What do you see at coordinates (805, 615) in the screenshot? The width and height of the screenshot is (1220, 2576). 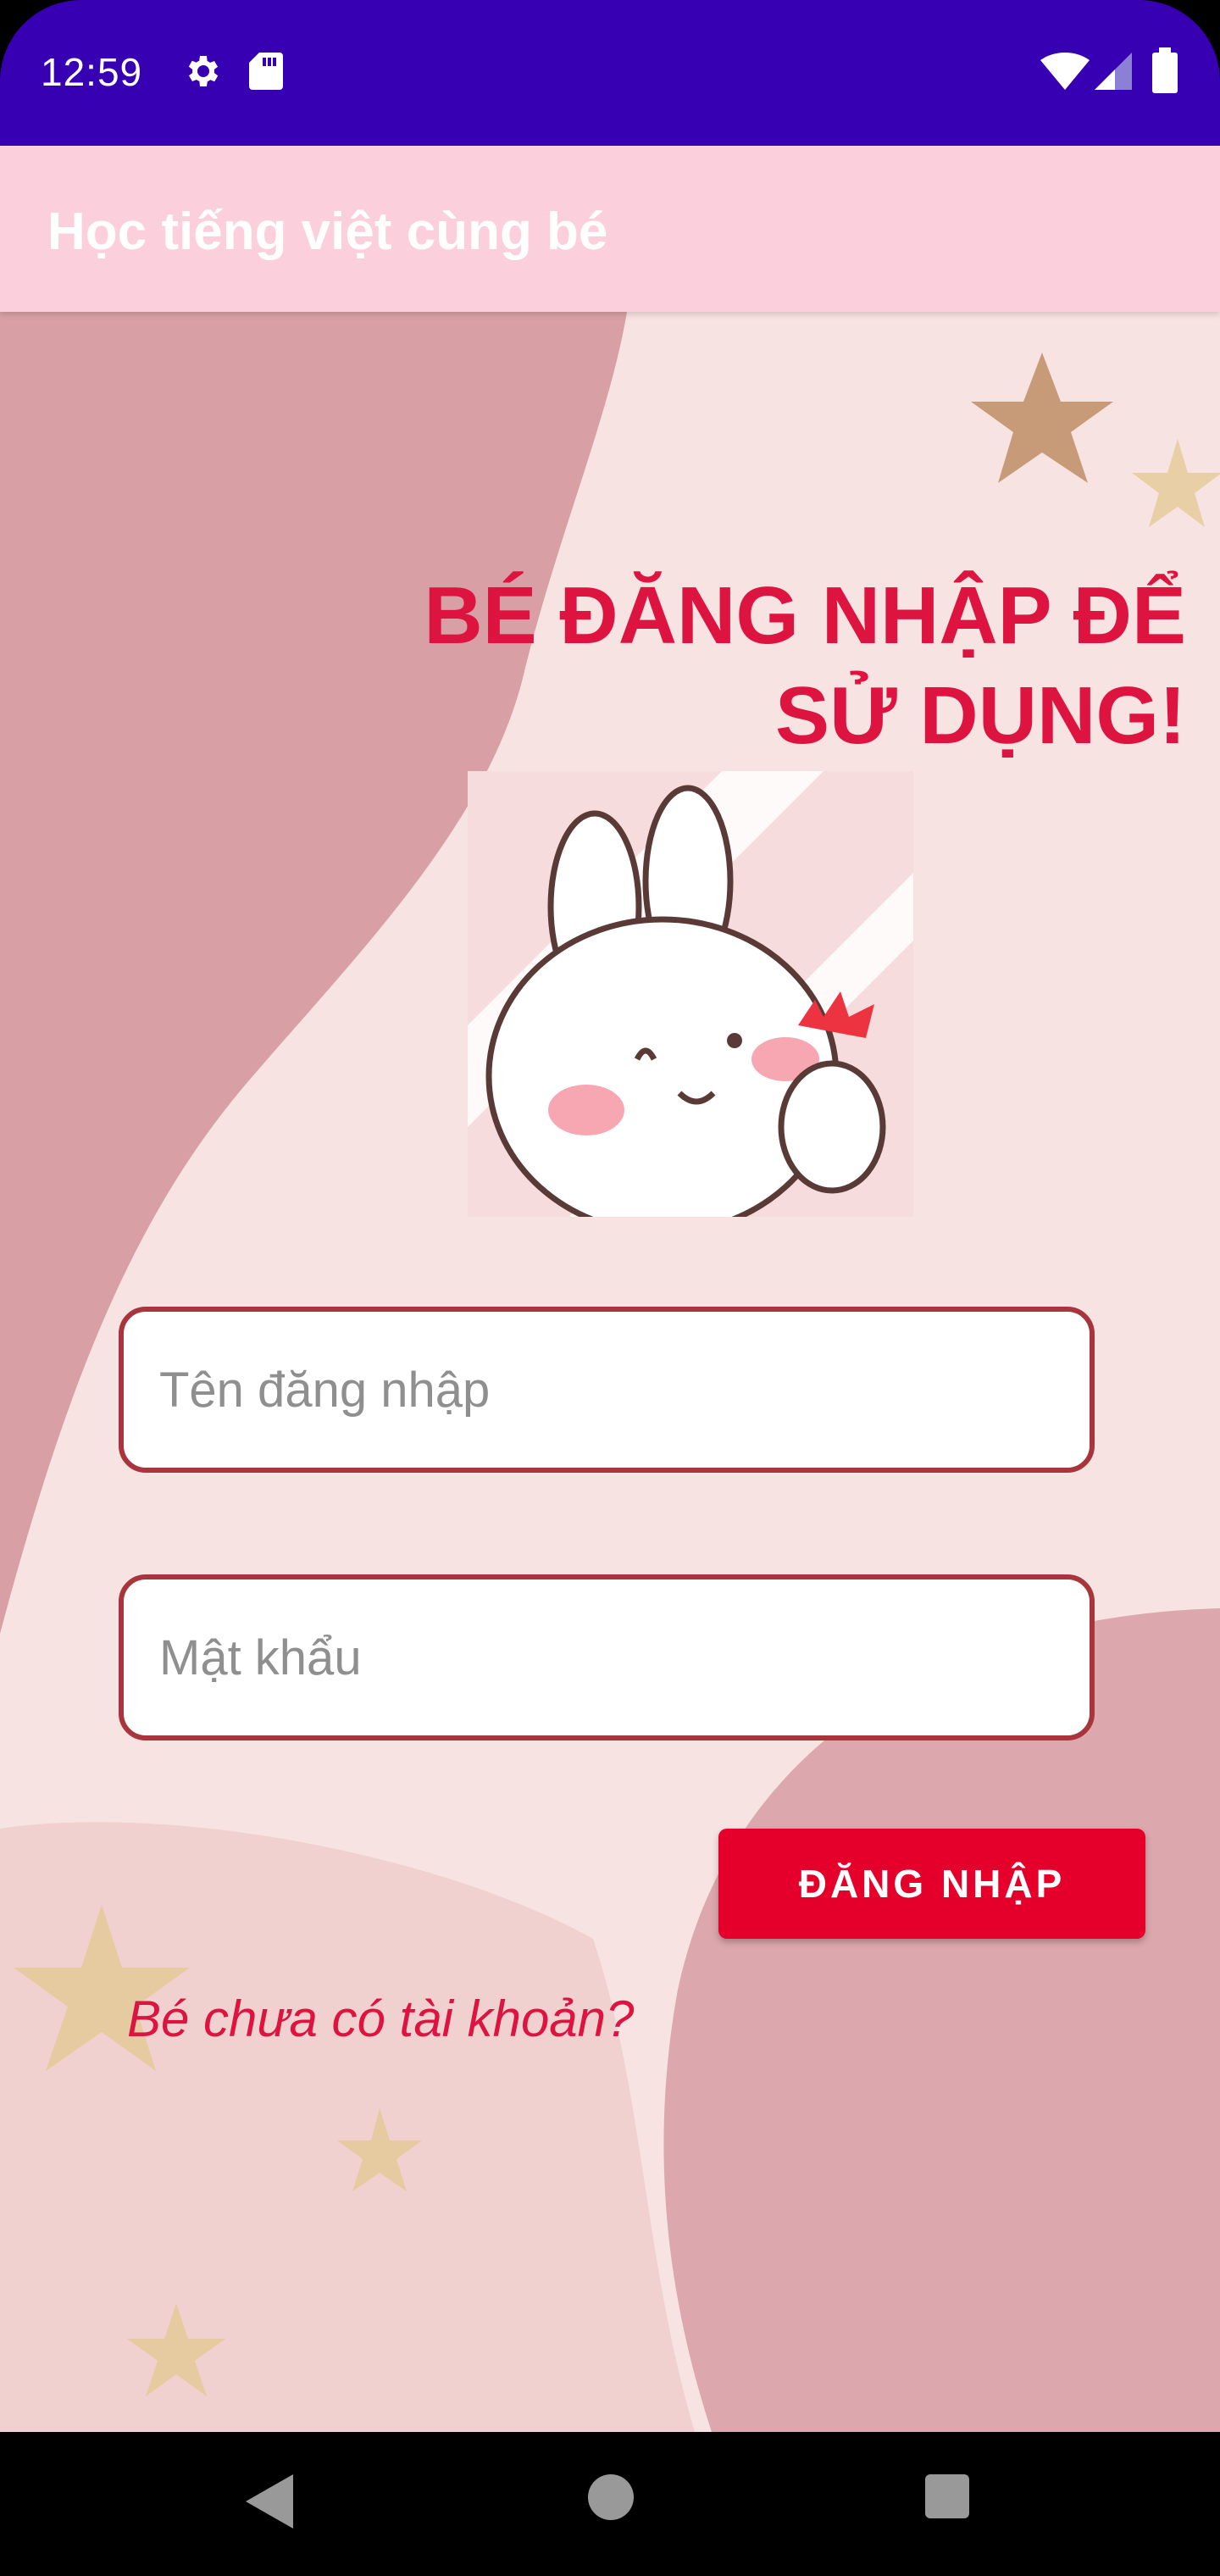 I see `heading-line-1: BÉ ĐĂNG NHẬP ĐỂ` at bounding box center [805, 615].